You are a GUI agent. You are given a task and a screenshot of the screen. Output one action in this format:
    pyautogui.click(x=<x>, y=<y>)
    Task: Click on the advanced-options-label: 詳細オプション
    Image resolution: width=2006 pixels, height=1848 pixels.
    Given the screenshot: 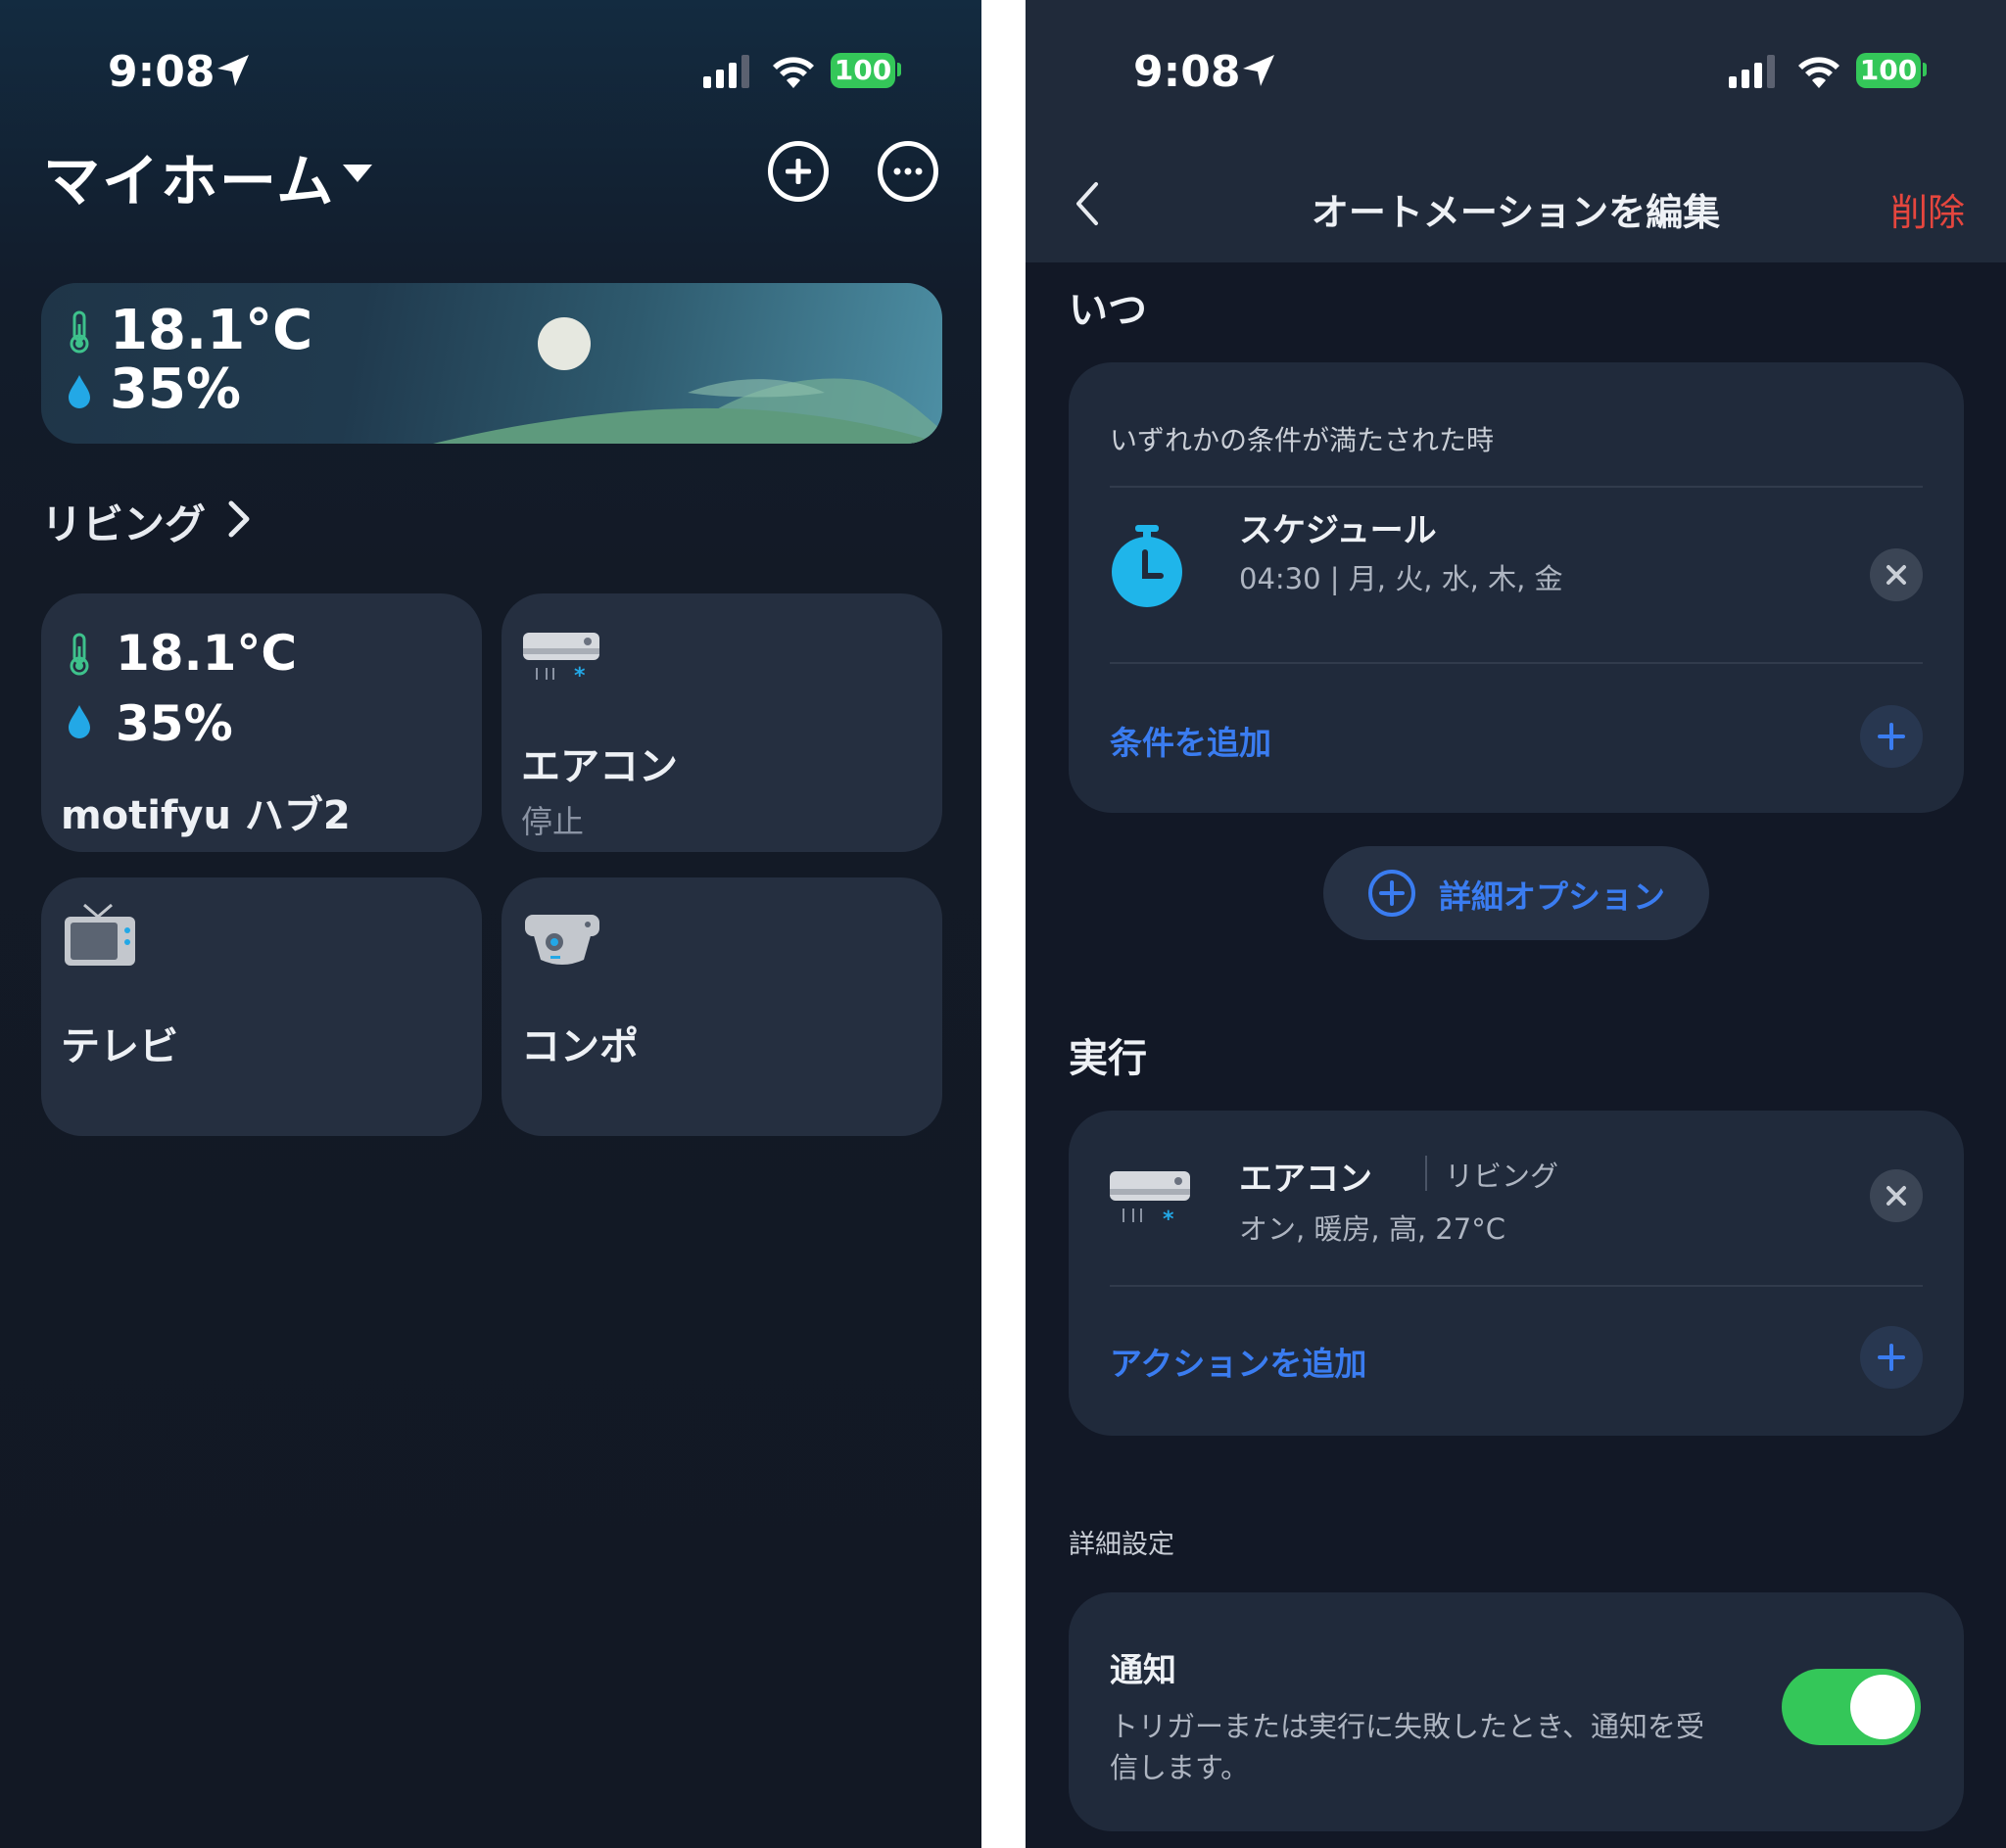 What is the action you would take?
    pyautogui.click(x=1552, y=896)
    